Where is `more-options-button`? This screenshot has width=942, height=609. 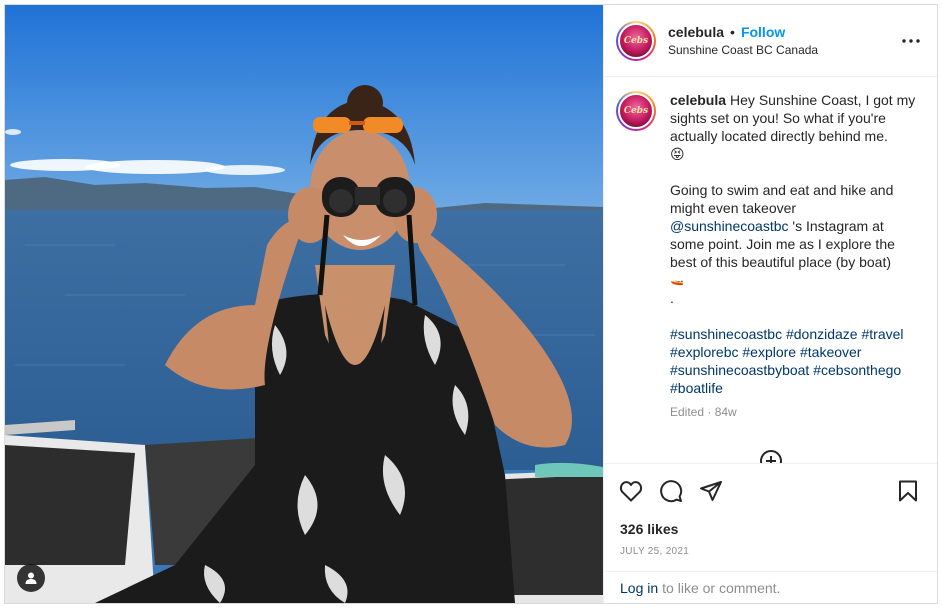 more-options-button is located at coordinates (911, 41).